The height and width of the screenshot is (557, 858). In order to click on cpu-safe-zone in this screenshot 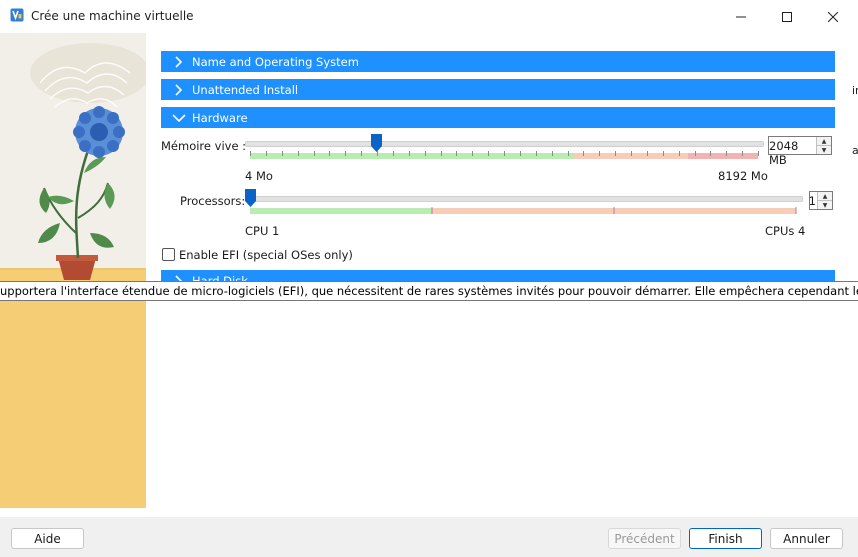, I will do `click(341, 211)`.